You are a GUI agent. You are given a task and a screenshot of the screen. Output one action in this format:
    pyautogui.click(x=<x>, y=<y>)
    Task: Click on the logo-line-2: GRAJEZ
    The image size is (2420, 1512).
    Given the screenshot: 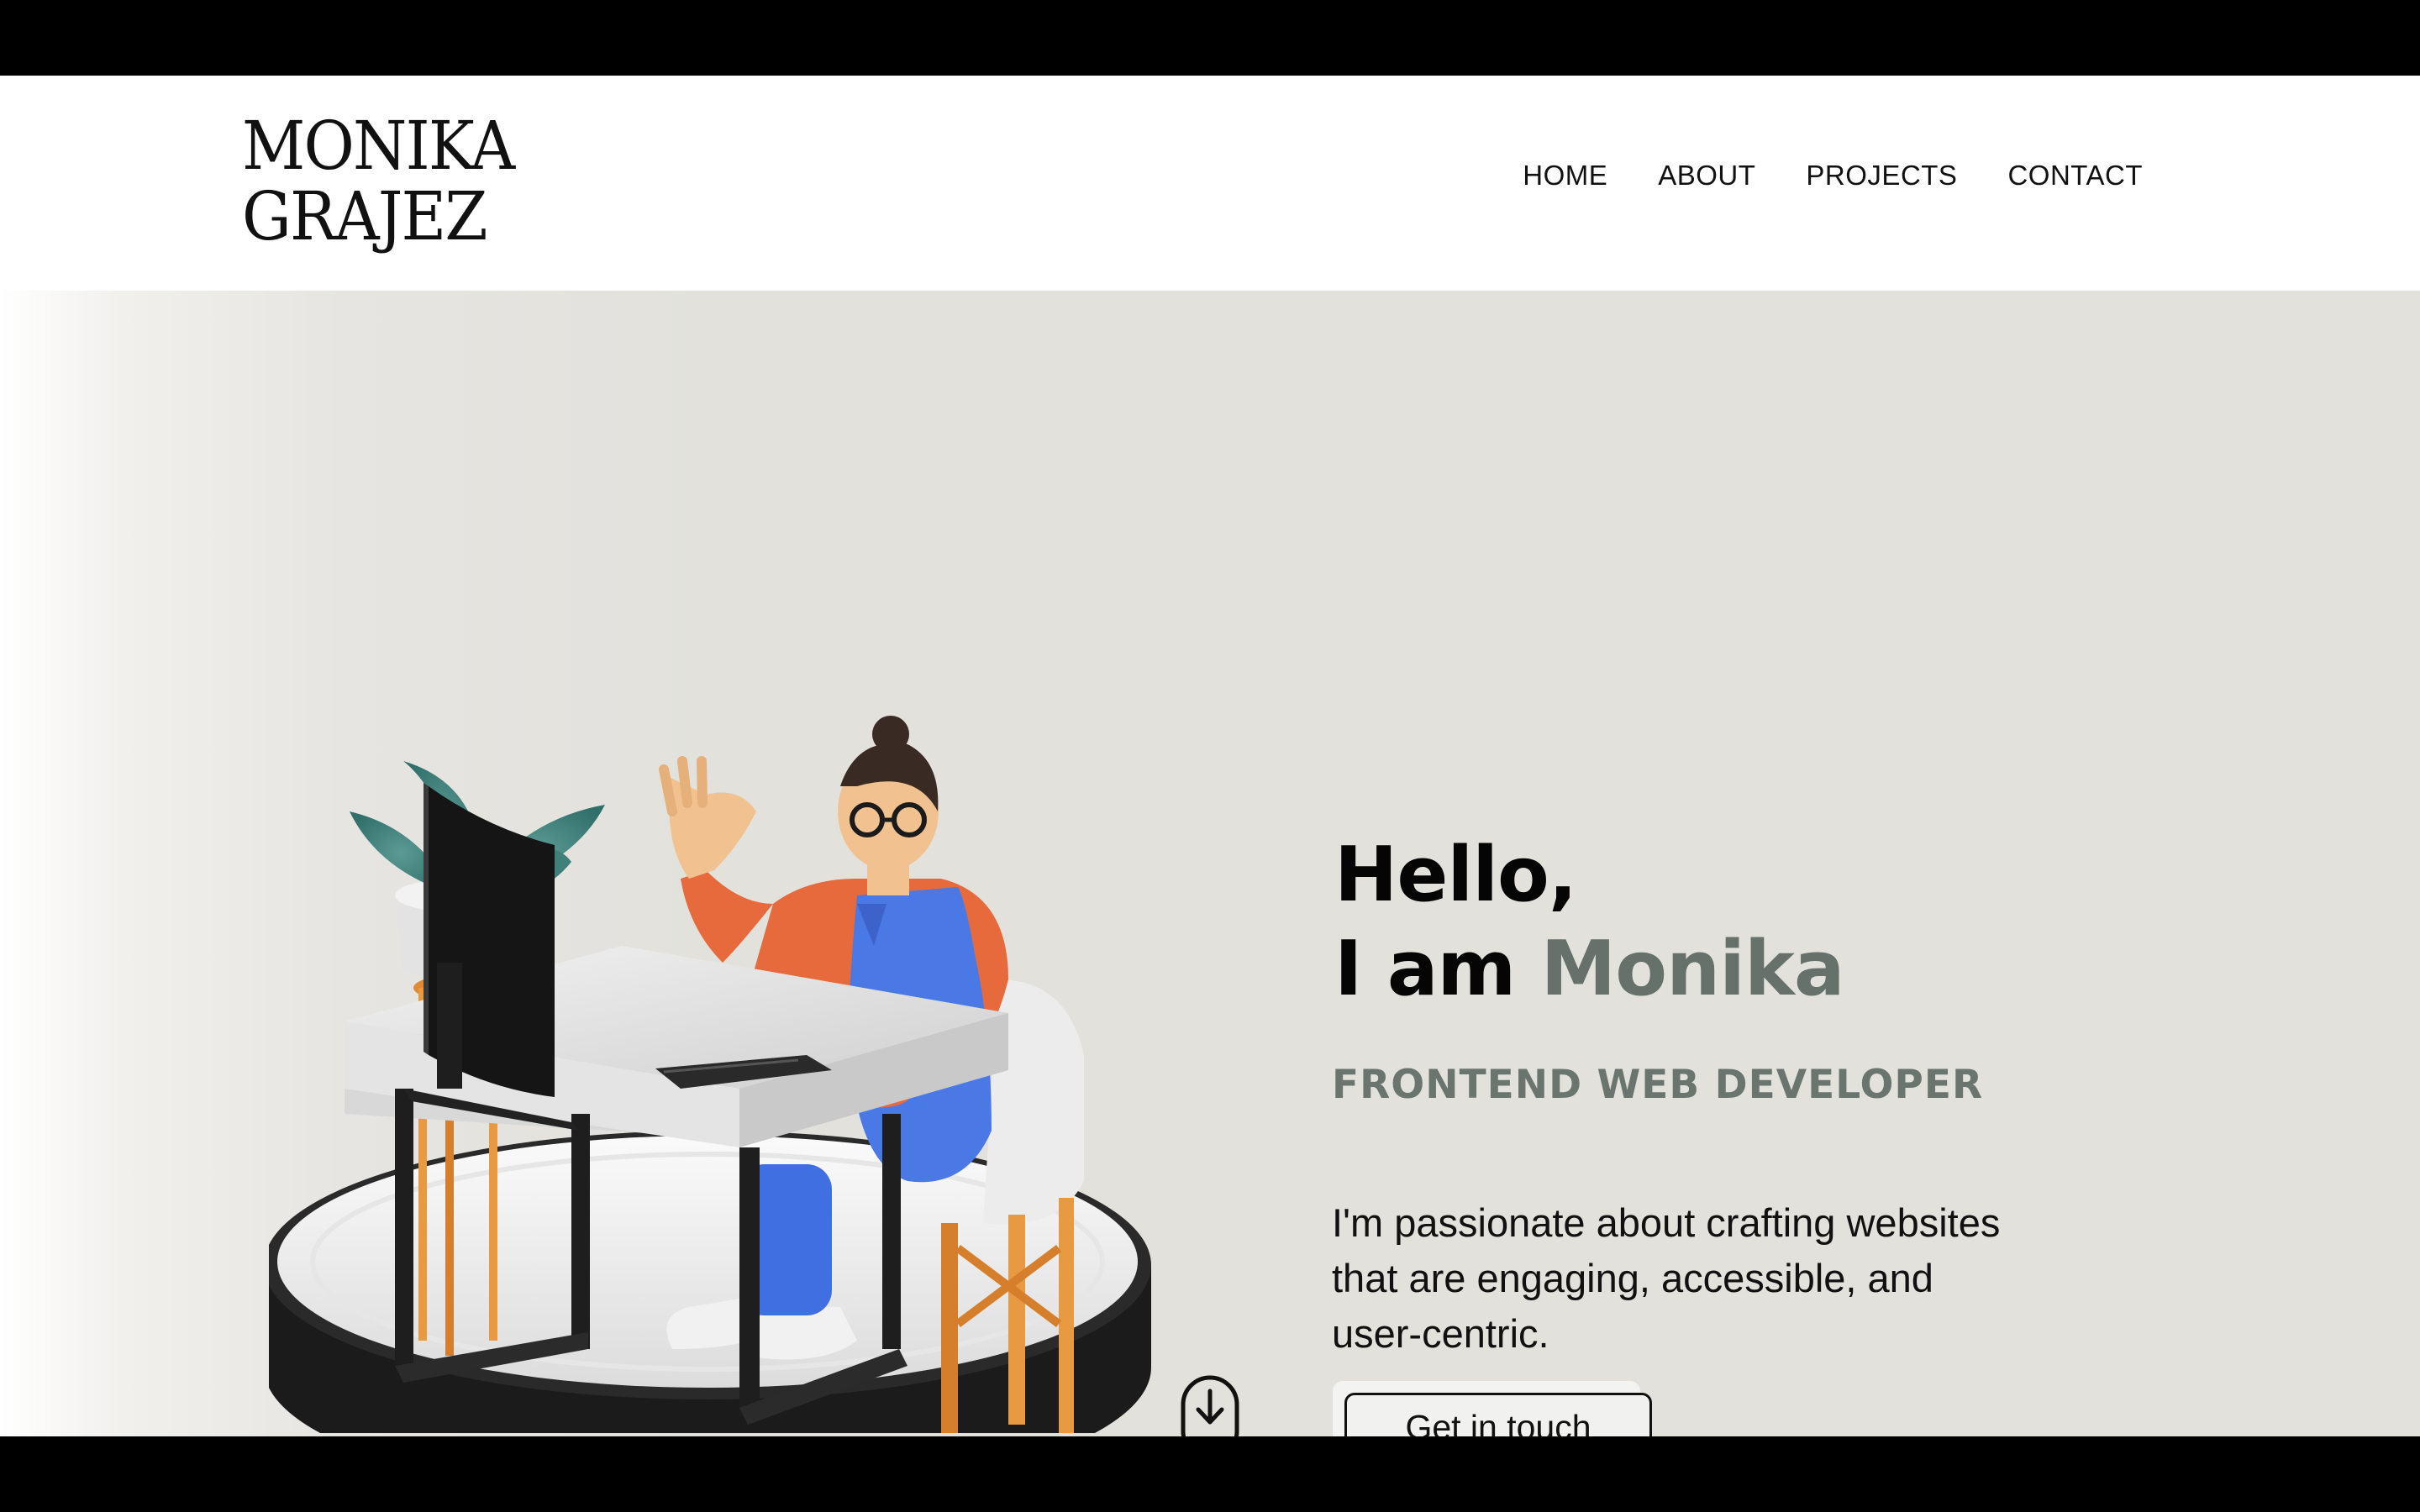 What is the action you would take?
    pyautogui.click(x=365, y=216)
    